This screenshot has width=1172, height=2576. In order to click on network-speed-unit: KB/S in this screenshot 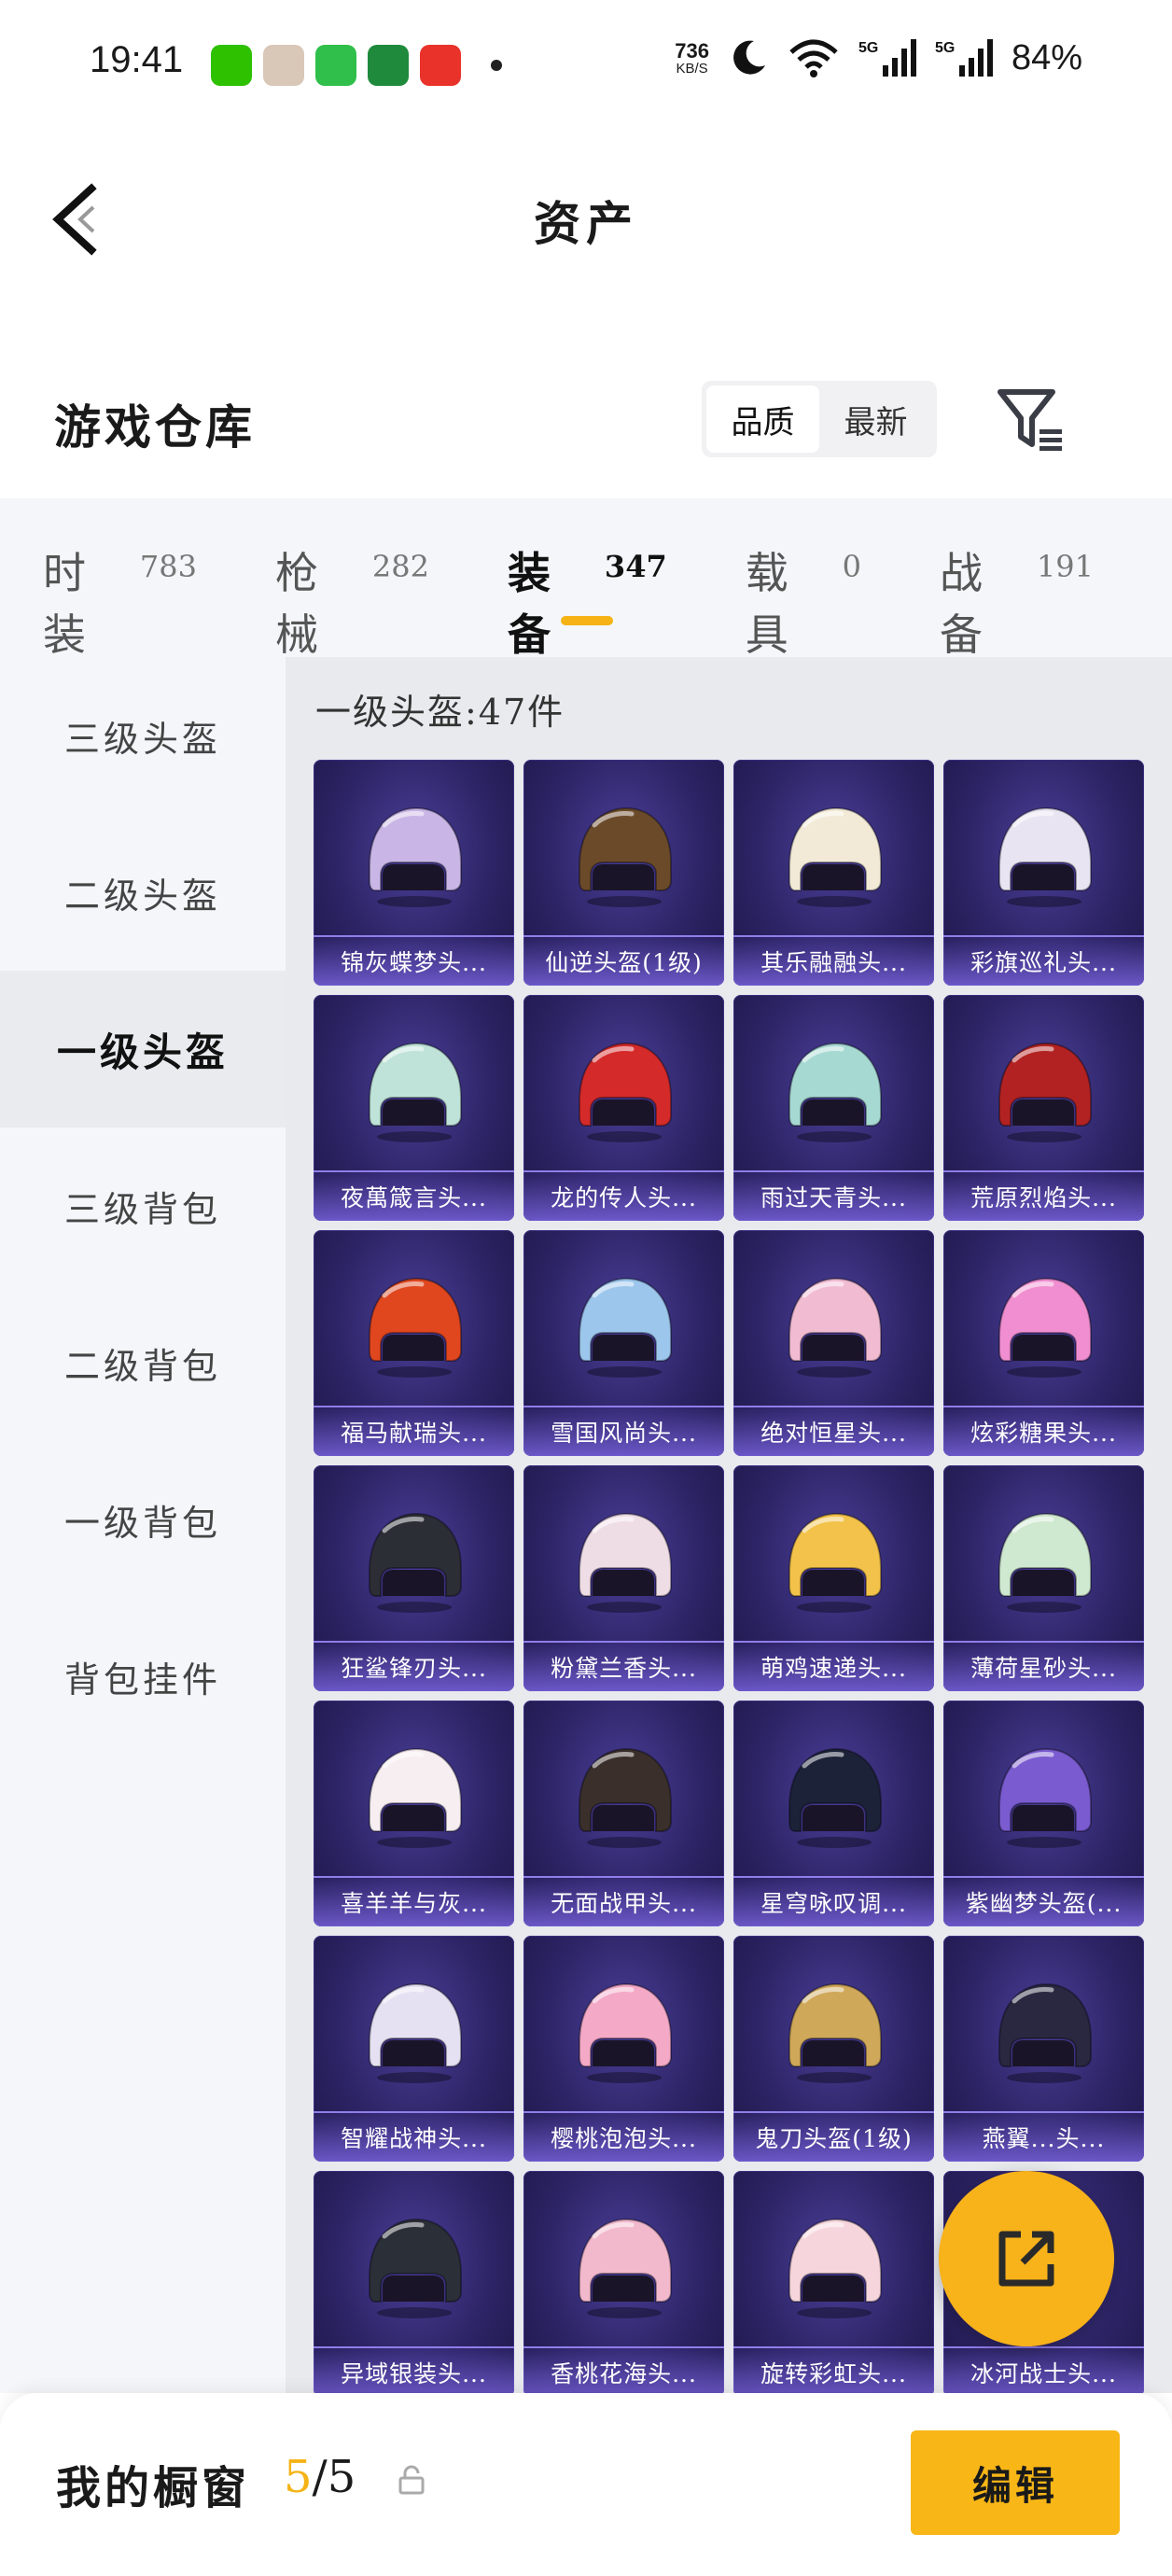, I will do `click(692, 68)`.